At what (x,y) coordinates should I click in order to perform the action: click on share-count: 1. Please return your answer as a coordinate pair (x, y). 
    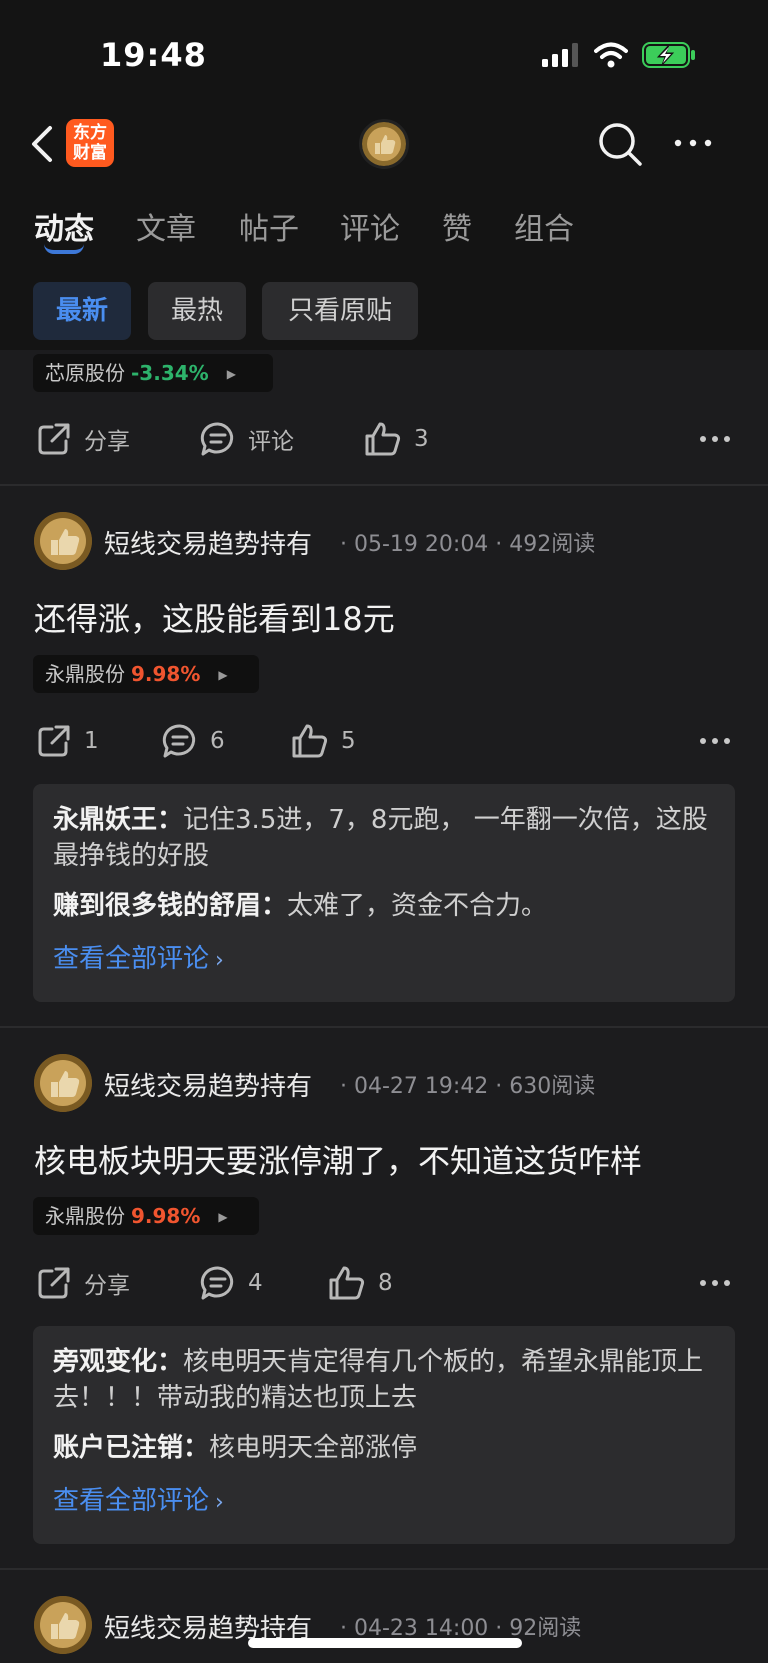
    Looking at the image, I should click on (91, 741).